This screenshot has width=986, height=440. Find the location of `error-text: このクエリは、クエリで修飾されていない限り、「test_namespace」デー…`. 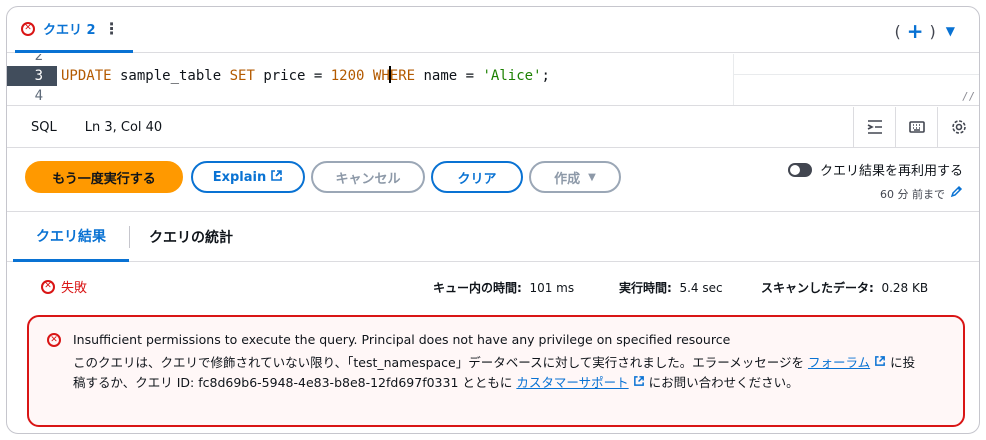

error-text: このクエリは、クエリで修飾されていない限り、「test_namespace」デー… is located at coordinates (440, 362).